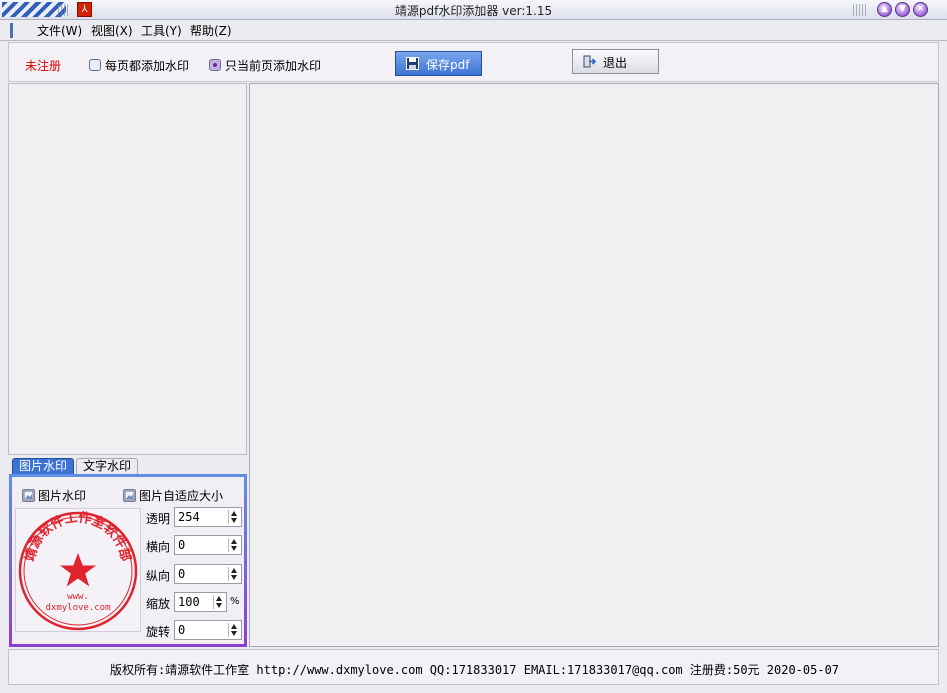 The width and height of the screenshot is (947, 693). Describe the element at coordinates (77, 608) in the screenshot. I see `stamp-domain-text: dxmylove.com` at that location.